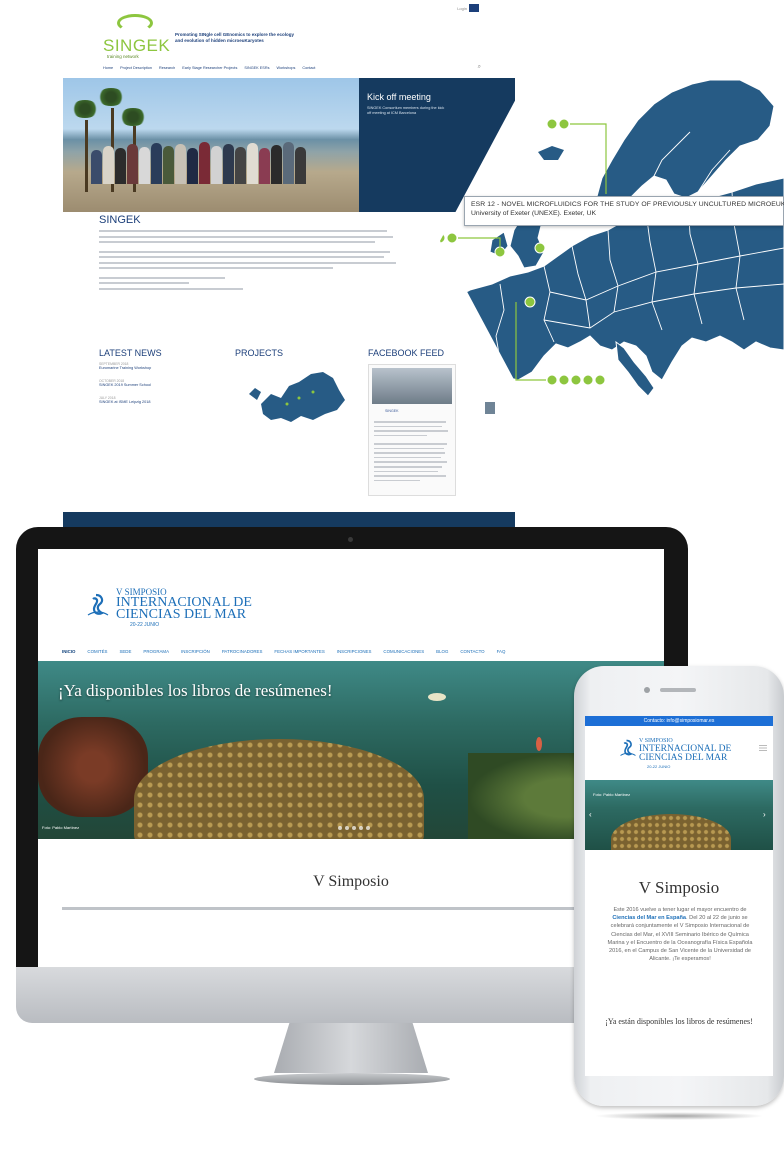  I want to click on hero-caption: ¡Ya disponibles los libros de resúmenes!, so click(195, 690).